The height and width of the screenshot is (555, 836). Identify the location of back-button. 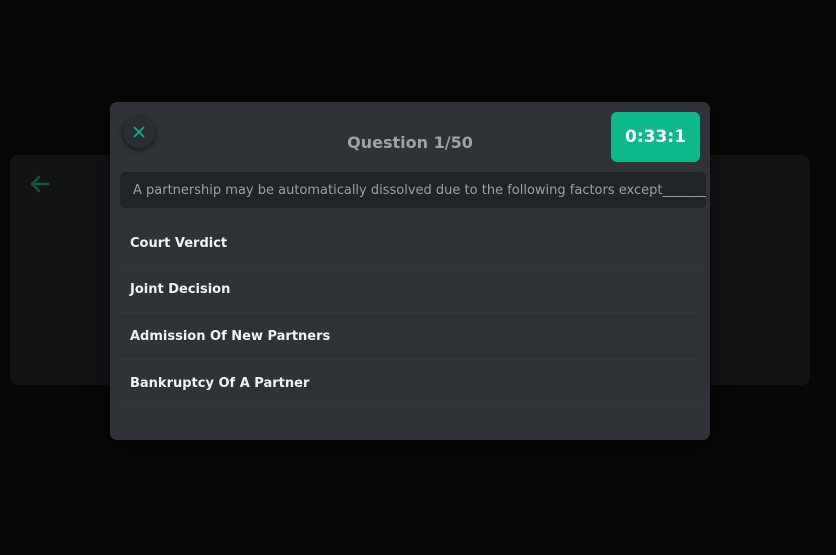
(40, 186).